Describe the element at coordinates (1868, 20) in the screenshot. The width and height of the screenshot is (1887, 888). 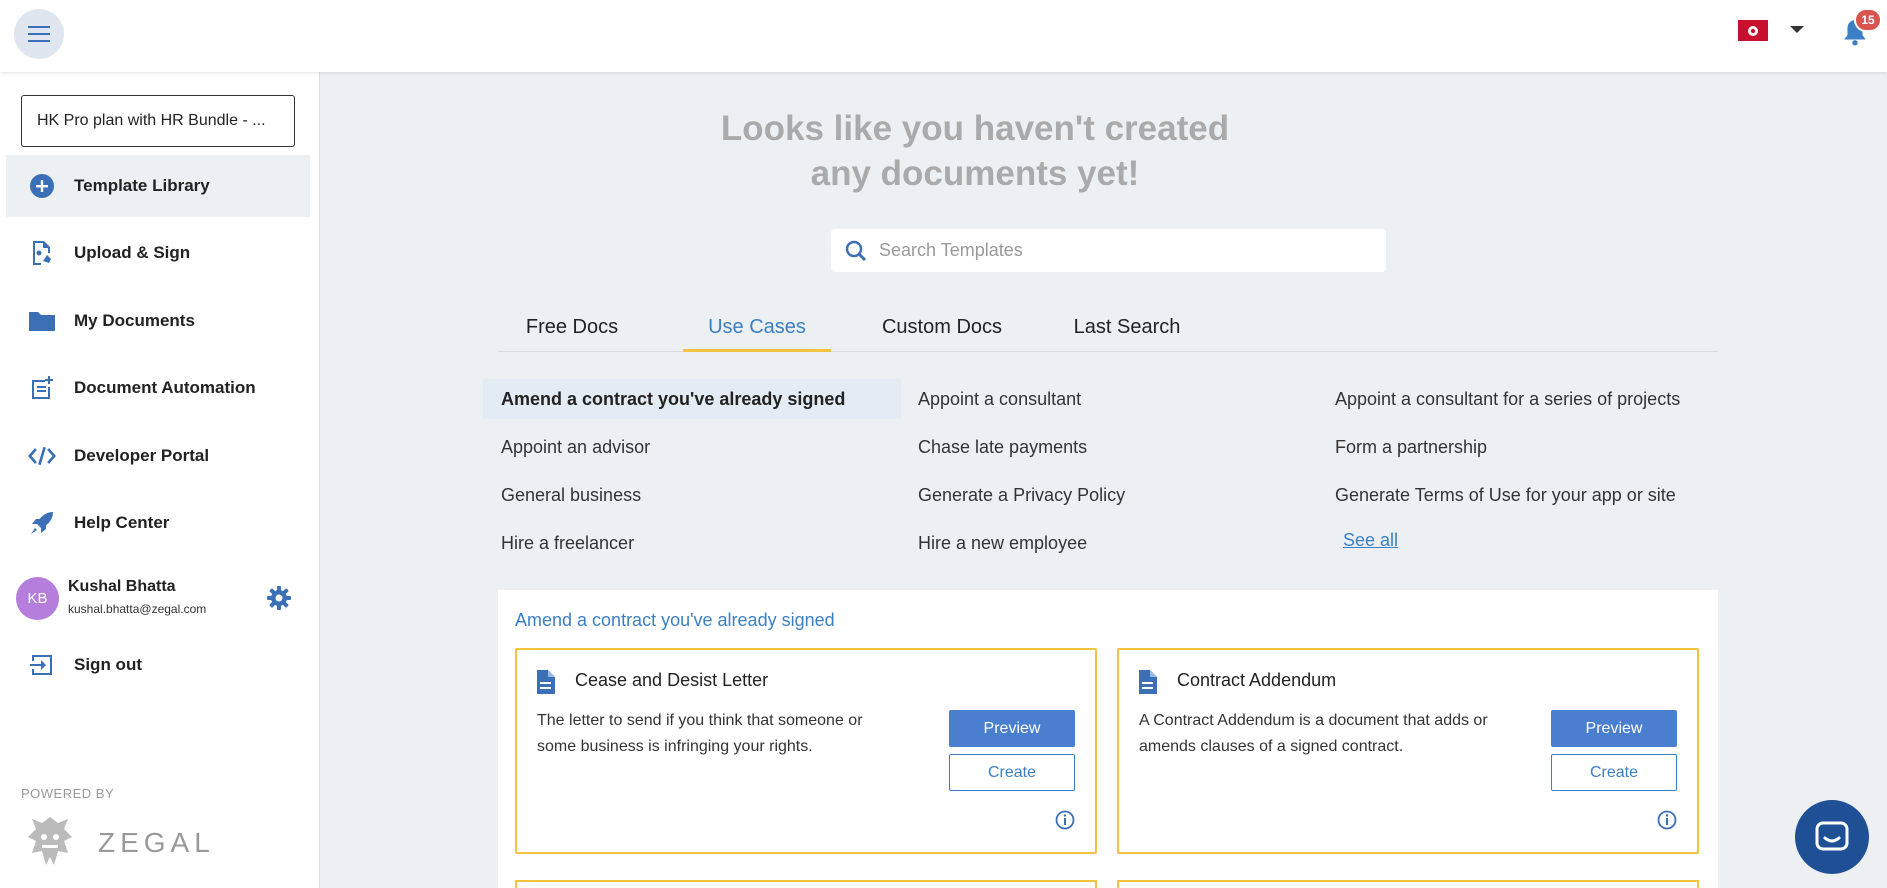
I see `notification-badge: 15` at that location.